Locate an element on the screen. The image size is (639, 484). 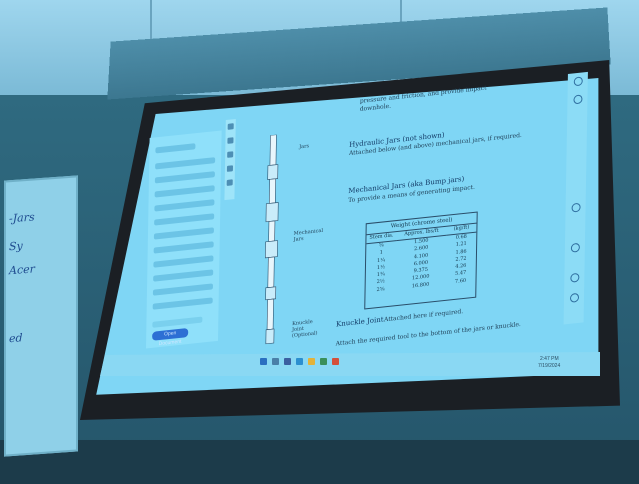
page-down-icon is located at coordinates (575, 247).